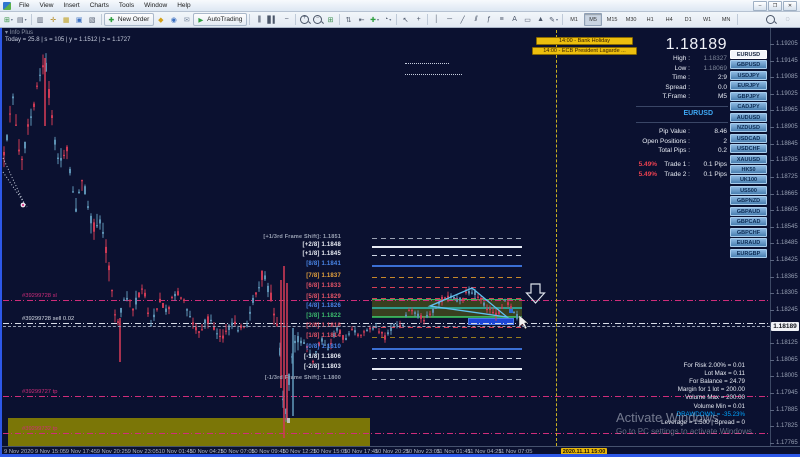 This screenshot has width=800, height=457. Describe the element at coordinates (685, 431) in the screenshot. I see `activate-windows-subtext: Go to PC settings to activate Windows.` at that location.